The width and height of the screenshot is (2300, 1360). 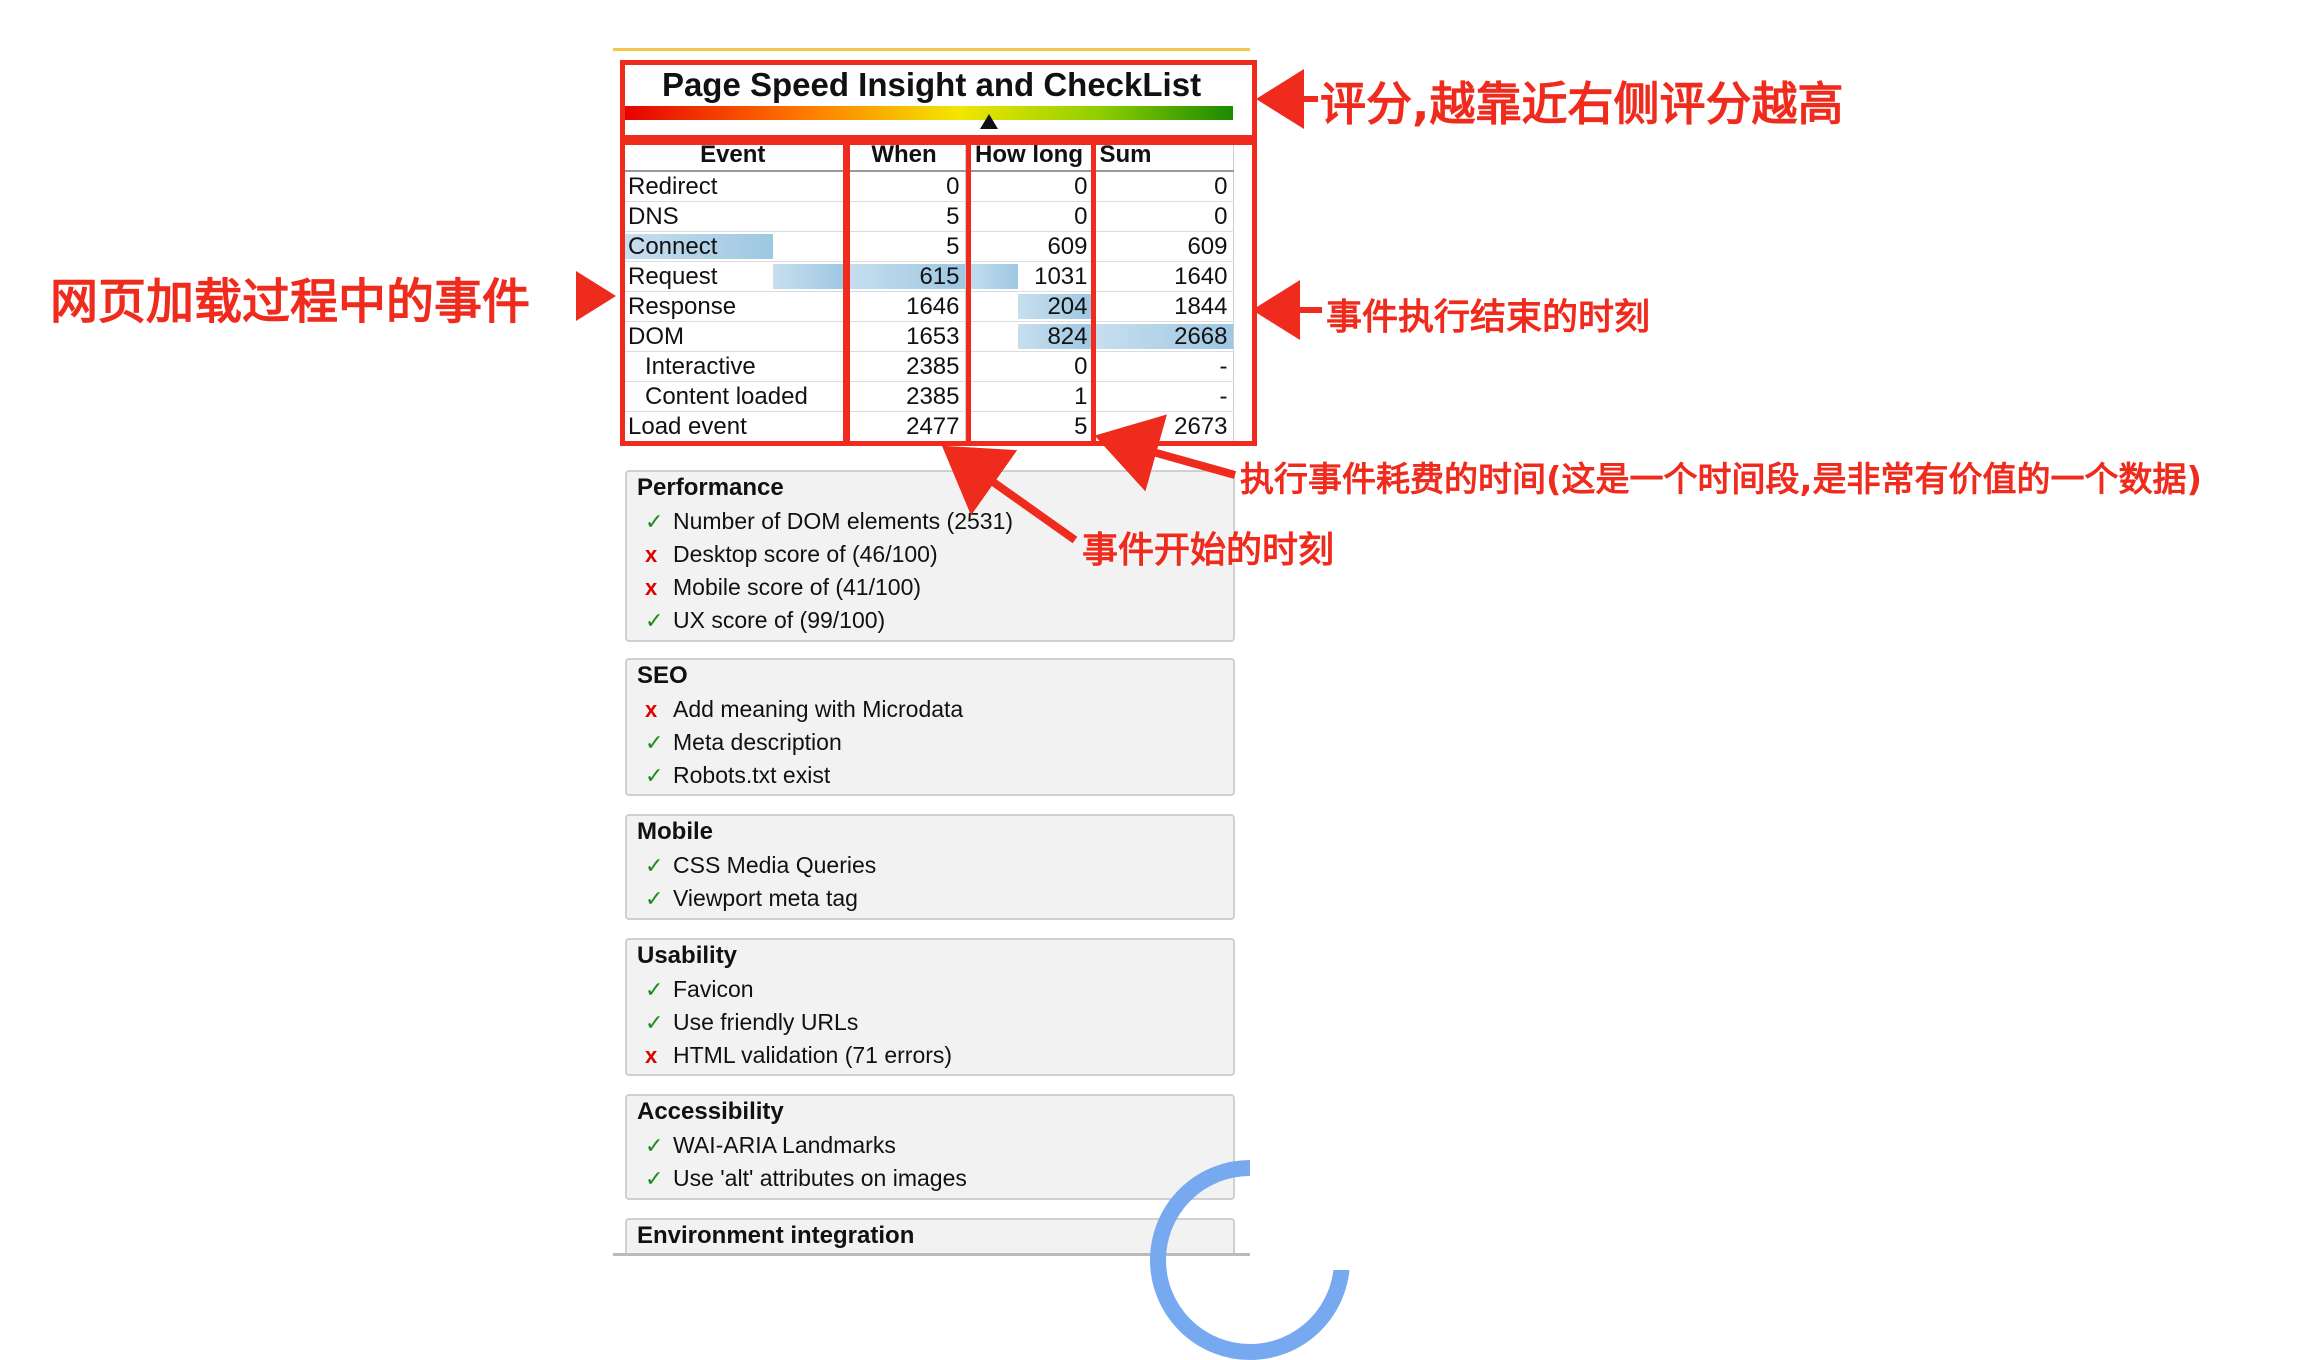 I want to click on annotation-arrows, so click(x=949, y=306).